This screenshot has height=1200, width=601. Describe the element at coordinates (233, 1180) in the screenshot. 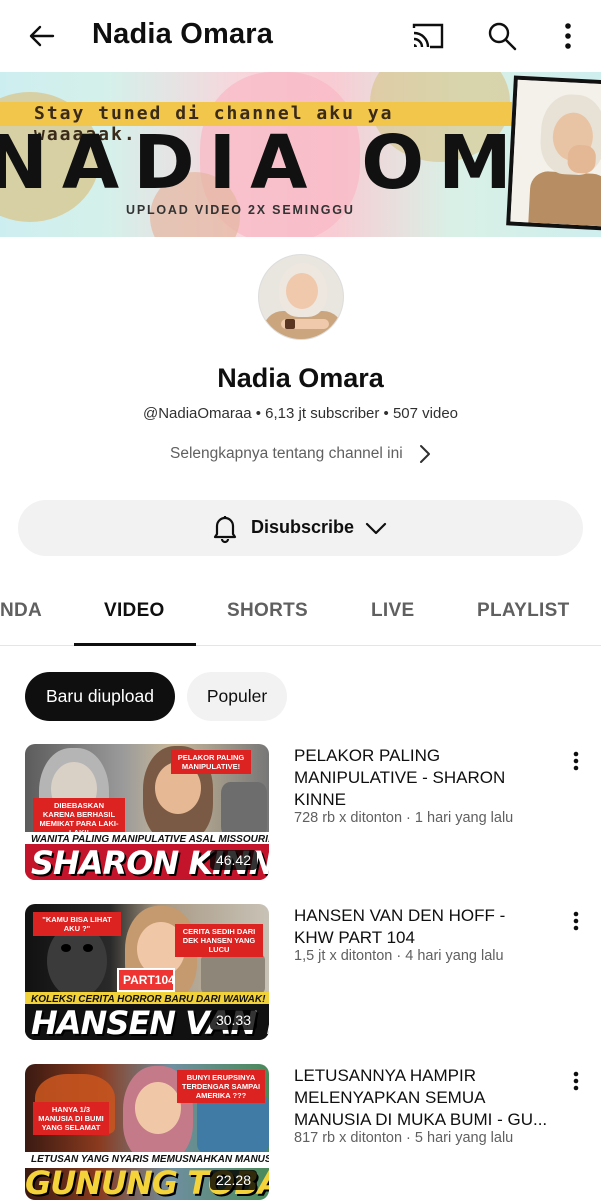

I see `video-duration: 22.28` at that location.